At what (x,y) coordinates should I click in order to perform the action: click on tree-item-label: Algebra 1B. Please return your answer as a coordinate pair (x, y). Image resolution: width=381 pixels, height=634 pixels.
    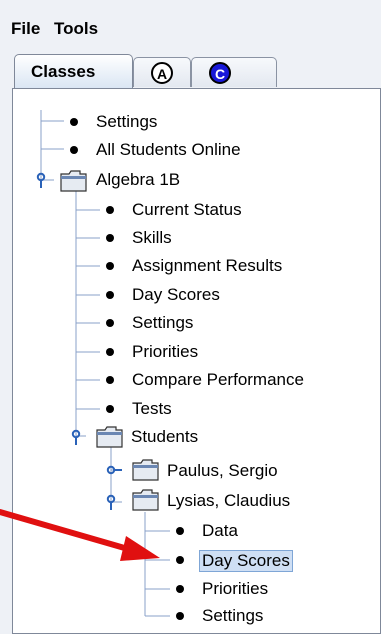
    Looking at the image, I should click on (138, 179).